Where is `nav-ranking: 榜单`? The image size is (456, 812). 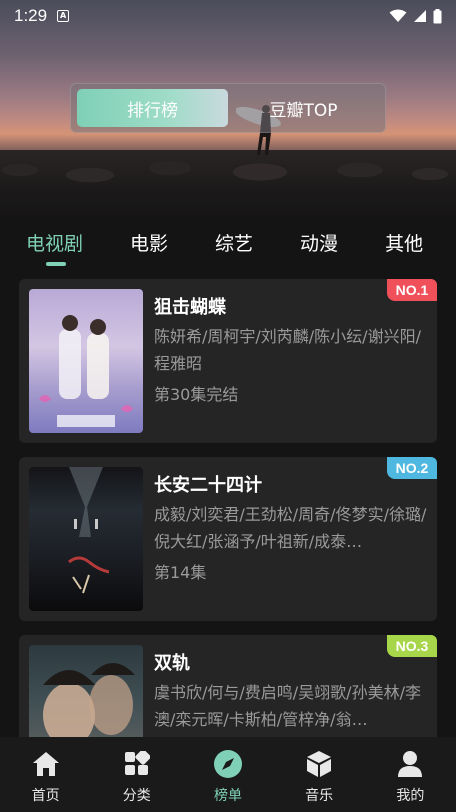
nav-ranking: 榜单 is located at coordinates (228, 777).